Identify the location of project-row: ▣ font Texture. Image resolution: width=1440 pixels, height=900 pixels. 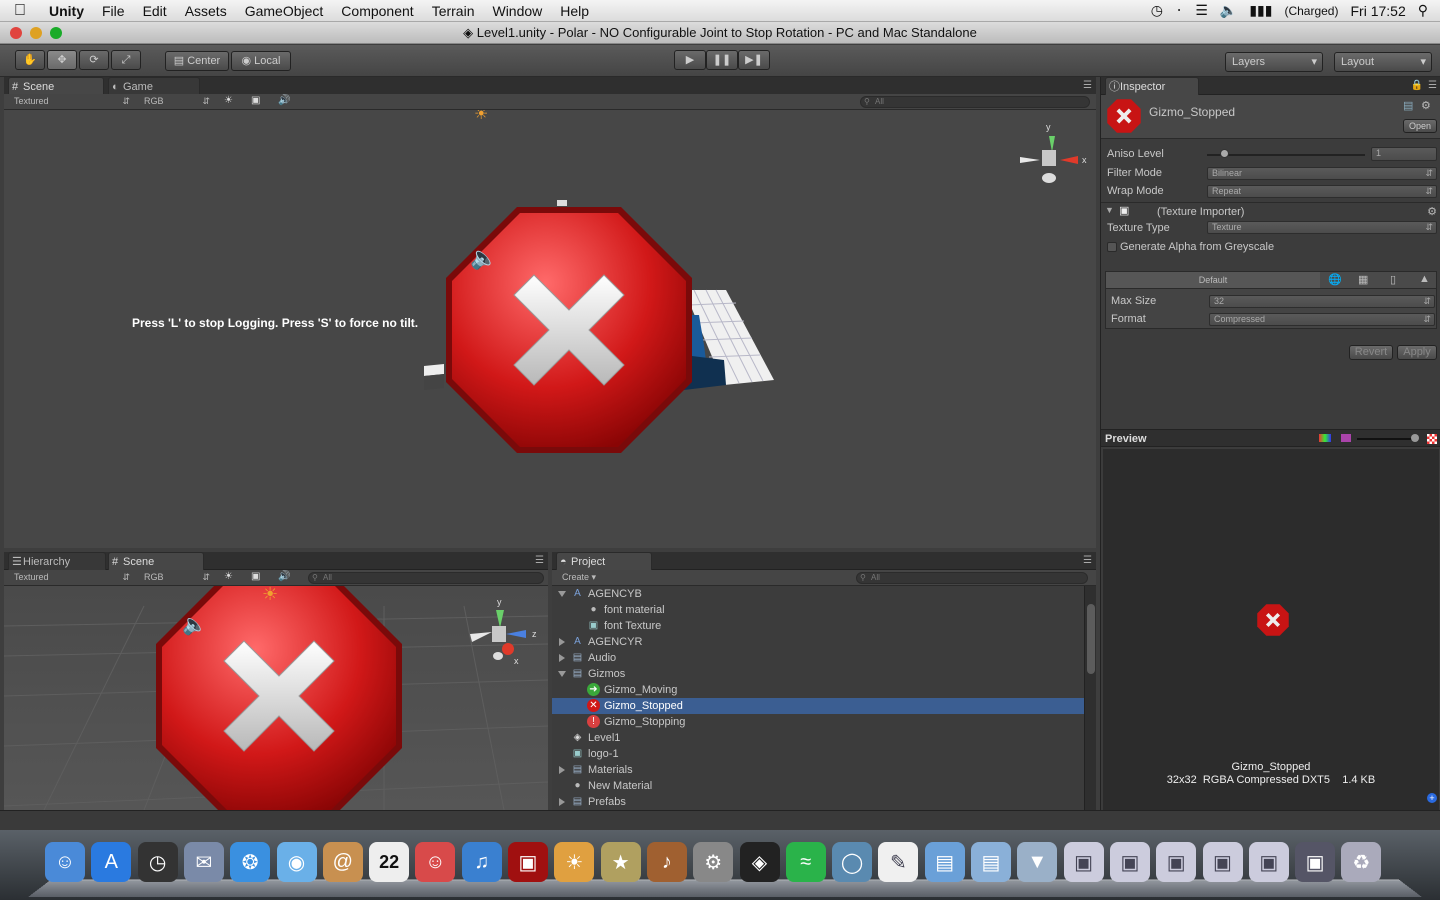
(818, 626).